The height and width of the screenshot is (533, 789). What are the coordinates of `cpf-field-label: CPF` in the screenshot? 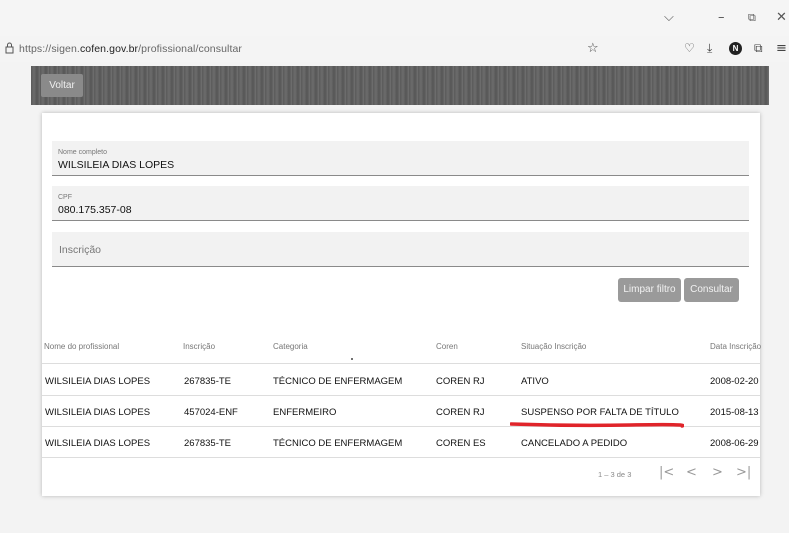 It's located at (65, 197).